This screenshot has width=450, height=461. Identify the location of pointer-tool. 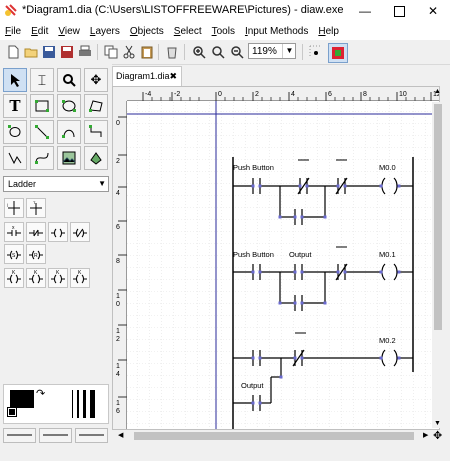
(15, 80).